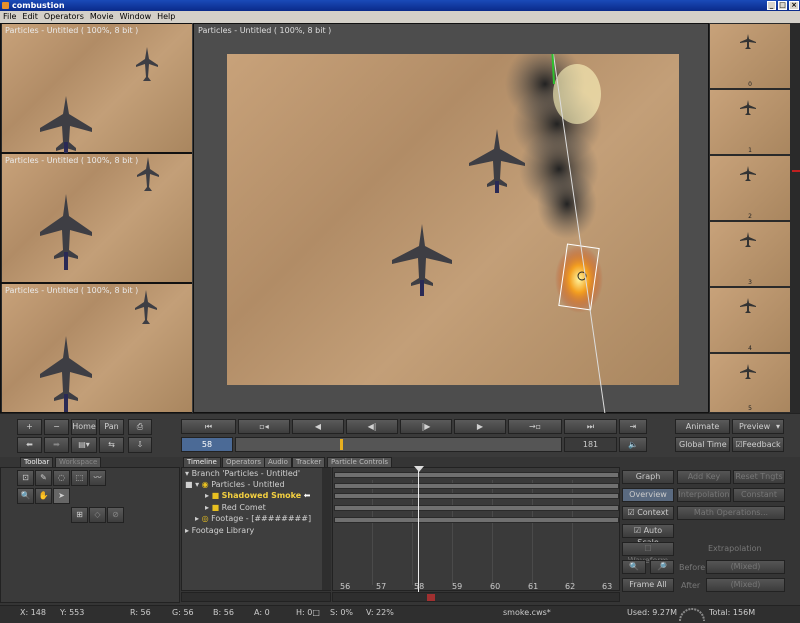  I want to click on forward-arrow-button: ➡, so click(56, 445).